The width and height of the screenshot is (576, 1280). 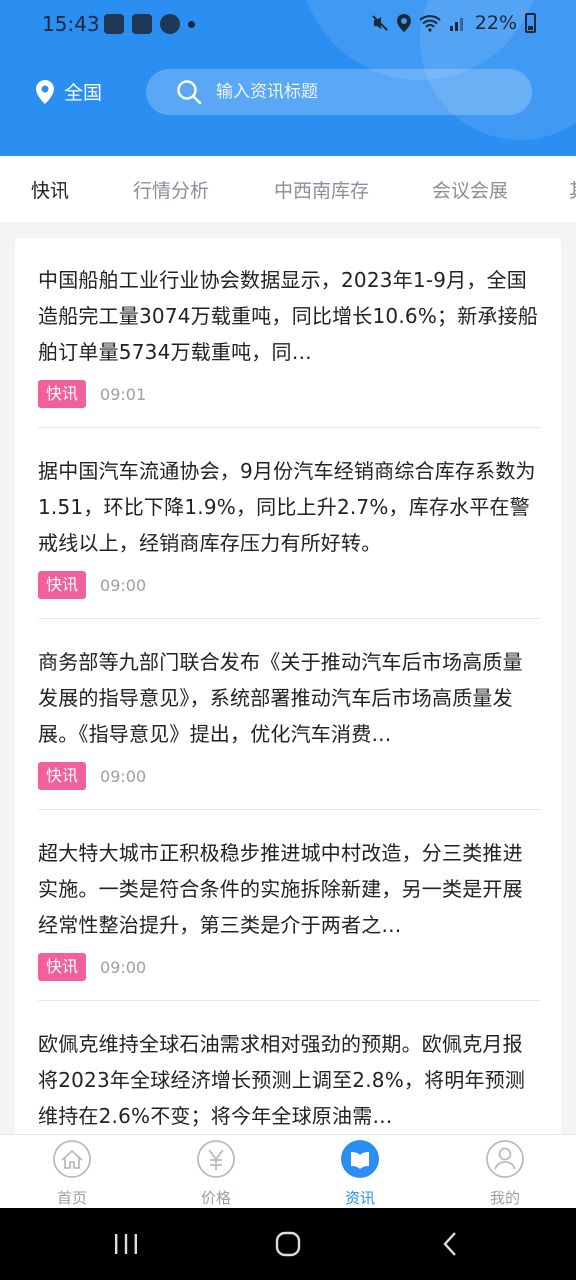 I want to click on recent-apps-button, so click(x=126, y=1244).